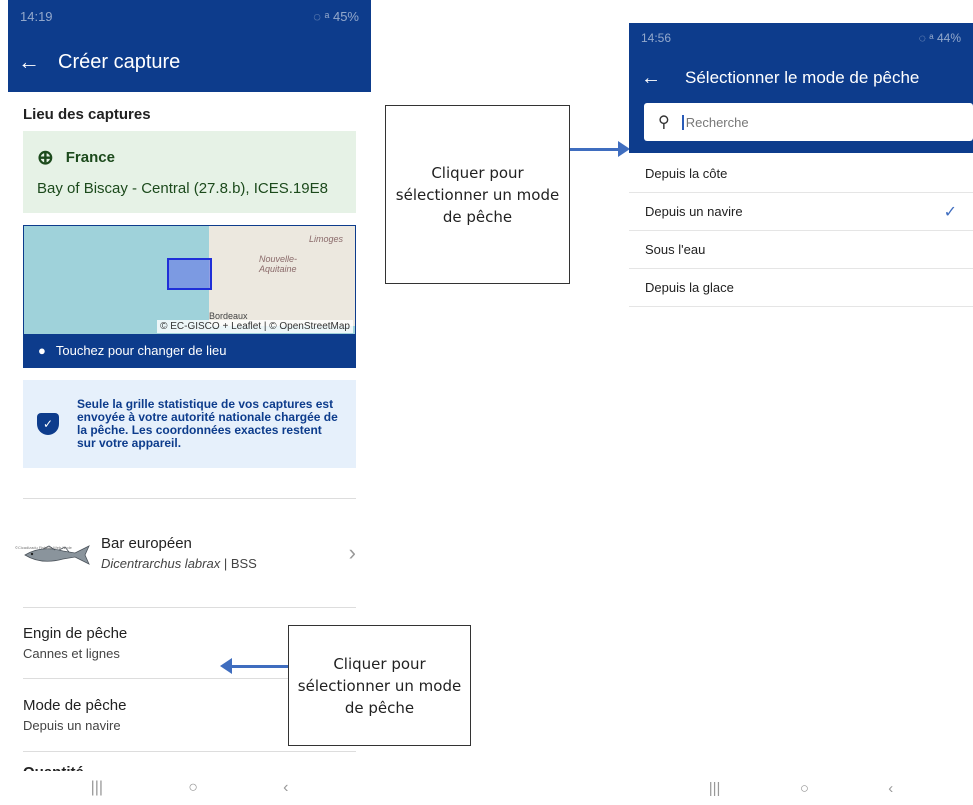  Describe the element at coordinates (189, 16) in the screenshot. I see `status-bar: 14:19 ◌ ᵃ 45%` at that location.